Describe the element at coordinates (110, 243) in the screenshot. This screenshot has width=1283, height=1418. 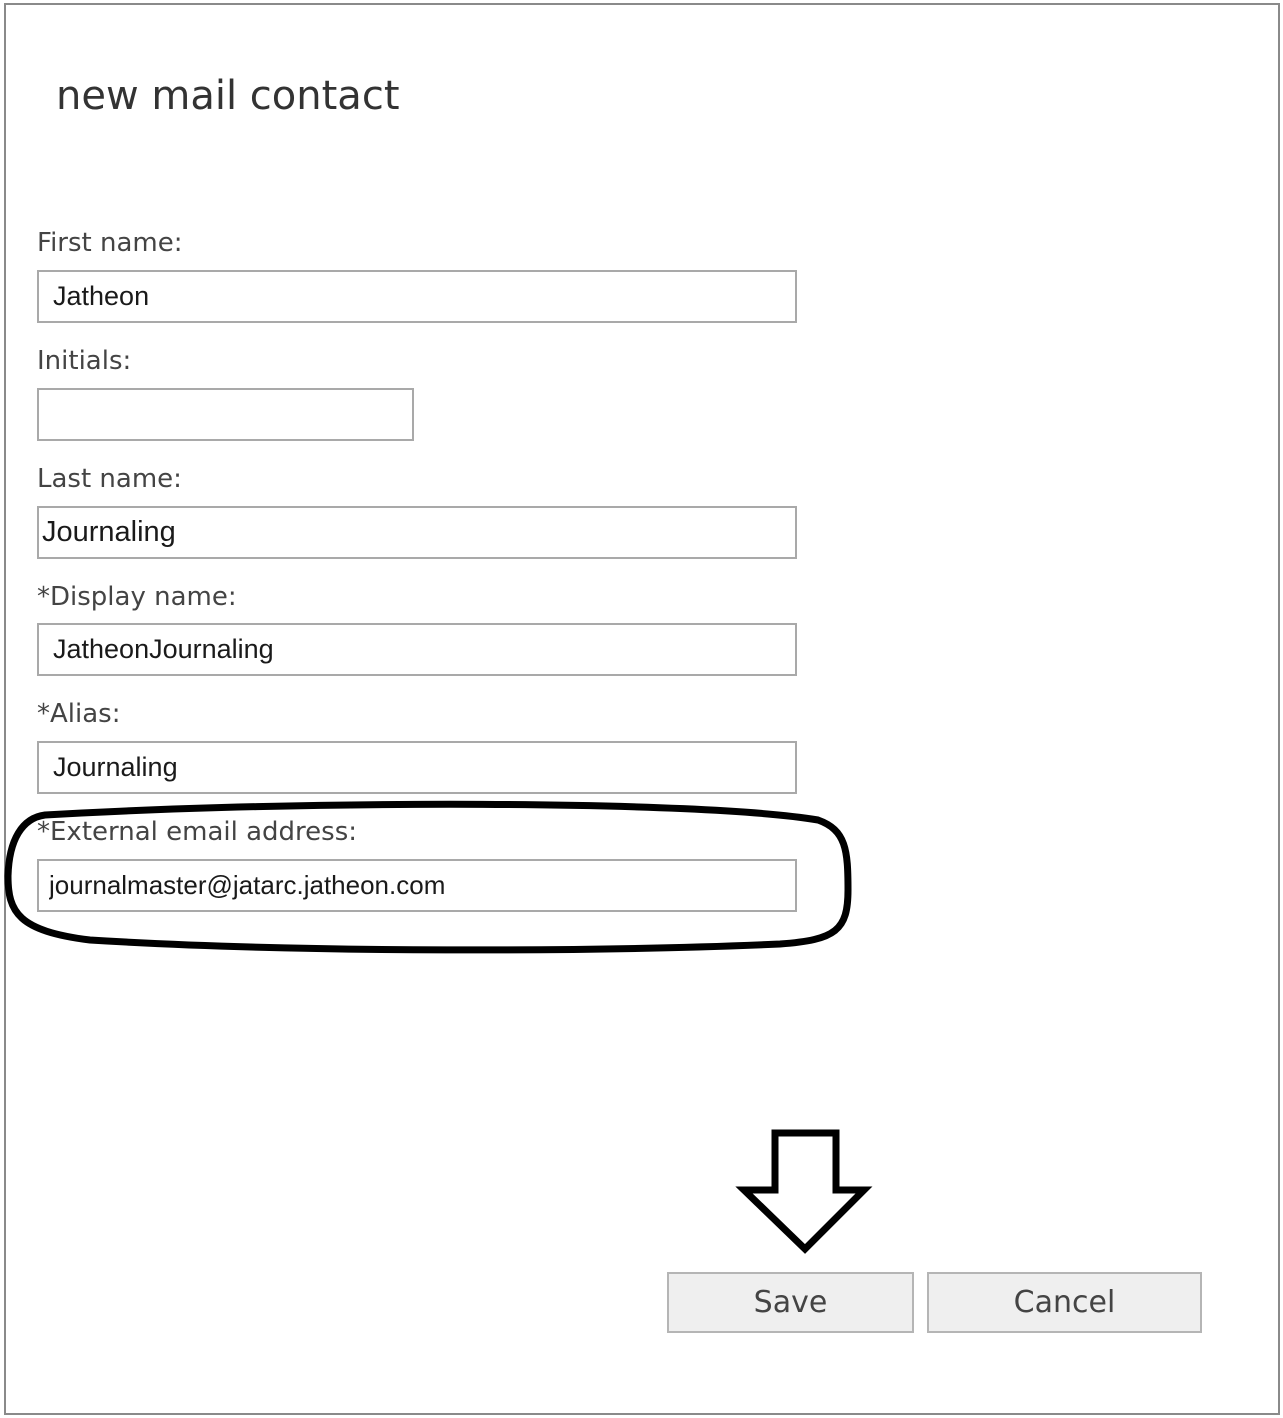
I see `first-name-label: First name:` at that location.